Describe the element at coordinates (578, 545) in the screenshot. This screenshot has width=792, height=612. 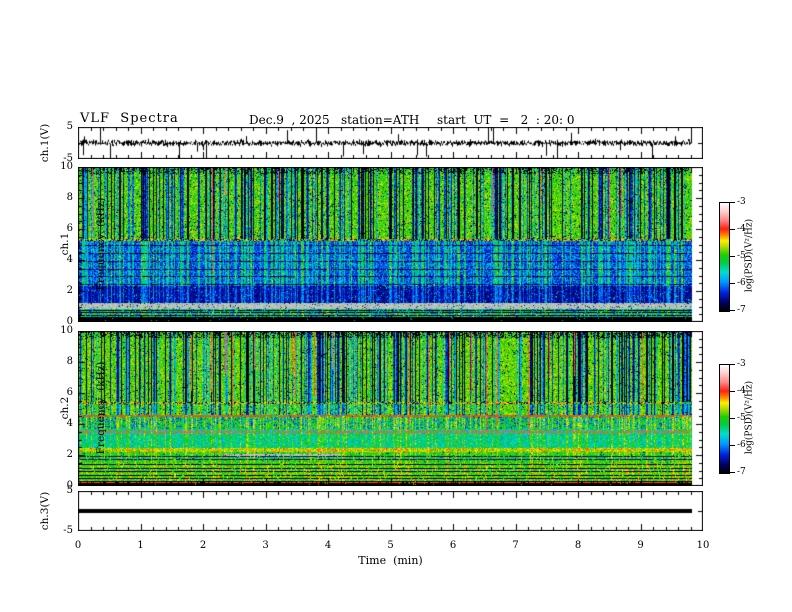
I see `x-tick-8: 8` at that location.